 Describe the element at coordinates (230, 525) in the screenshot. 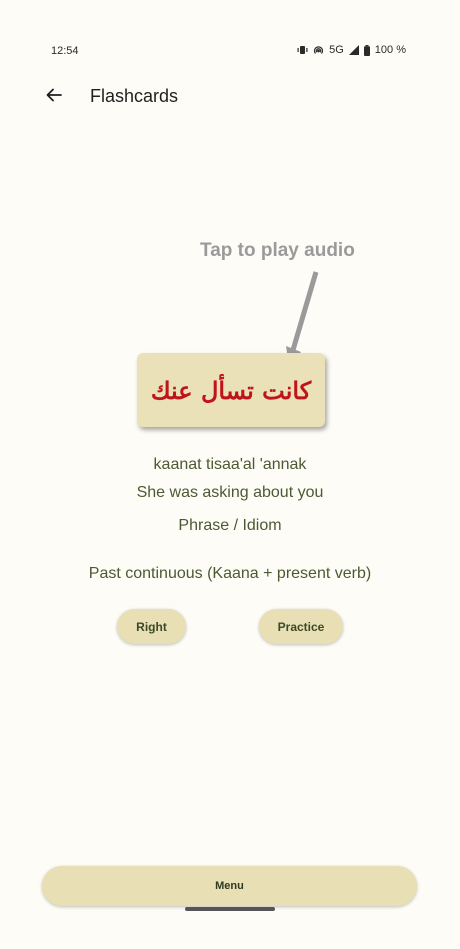

I see `category: Phrase / Idiom` at that location.